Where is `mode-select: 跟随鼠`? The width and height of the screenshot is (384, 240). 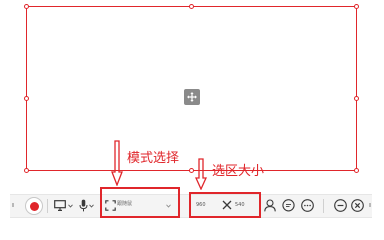 mode-select: 跟随鼠 is located at coordinates (124, 204).